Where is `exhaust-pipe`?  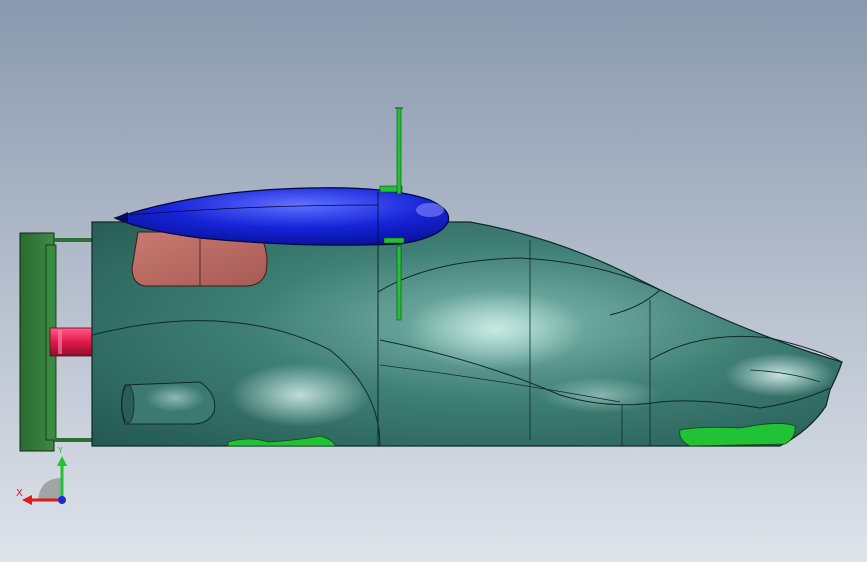 exhaust-pipe is located at coordinates (72, 342).